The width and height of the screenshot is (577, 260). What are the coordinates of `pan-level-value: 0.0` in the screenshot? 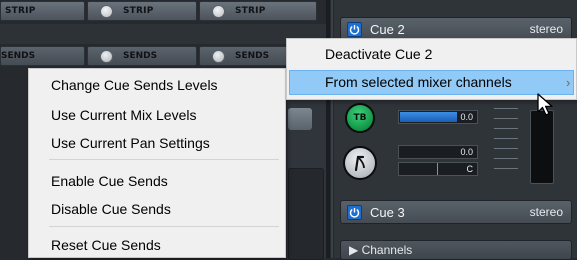 It's located at (466, 152).